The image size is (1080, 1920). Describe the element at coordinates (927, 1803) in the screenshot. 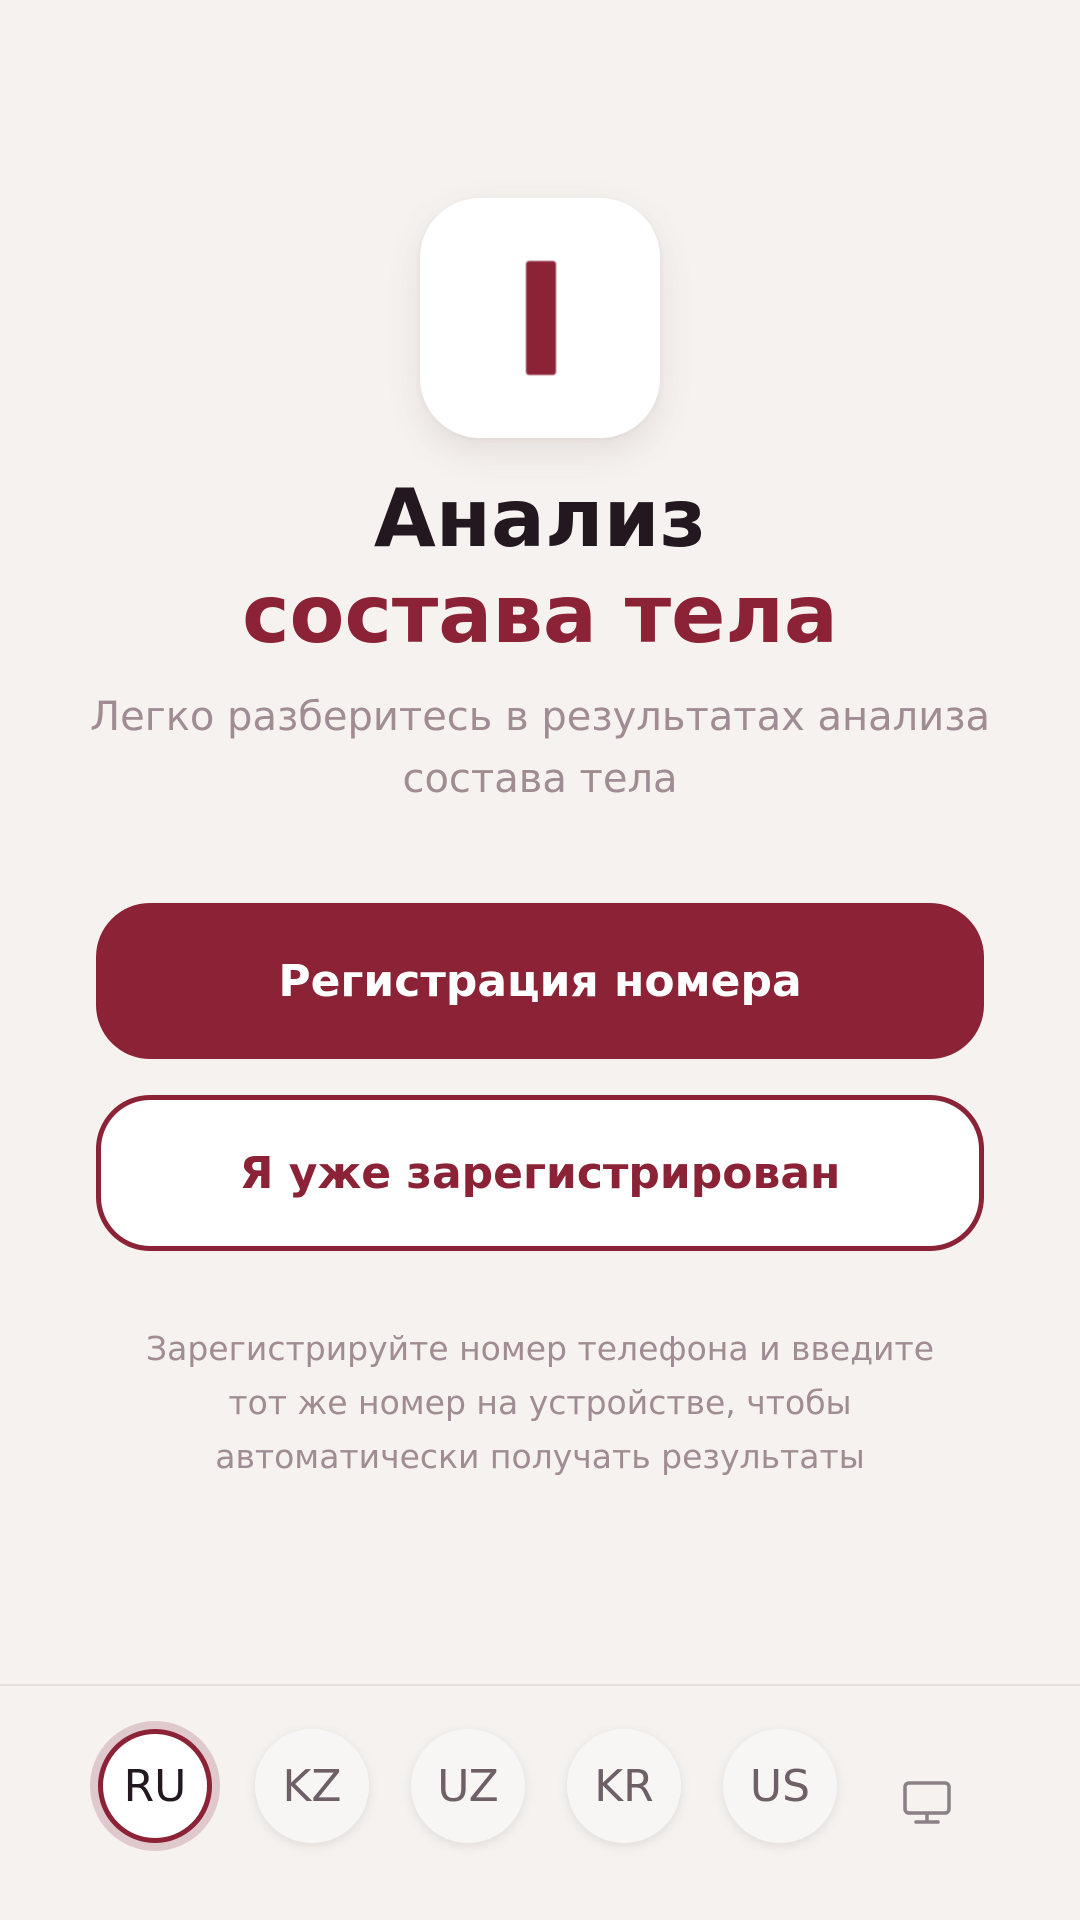

I see `monitor-icon` at that location.